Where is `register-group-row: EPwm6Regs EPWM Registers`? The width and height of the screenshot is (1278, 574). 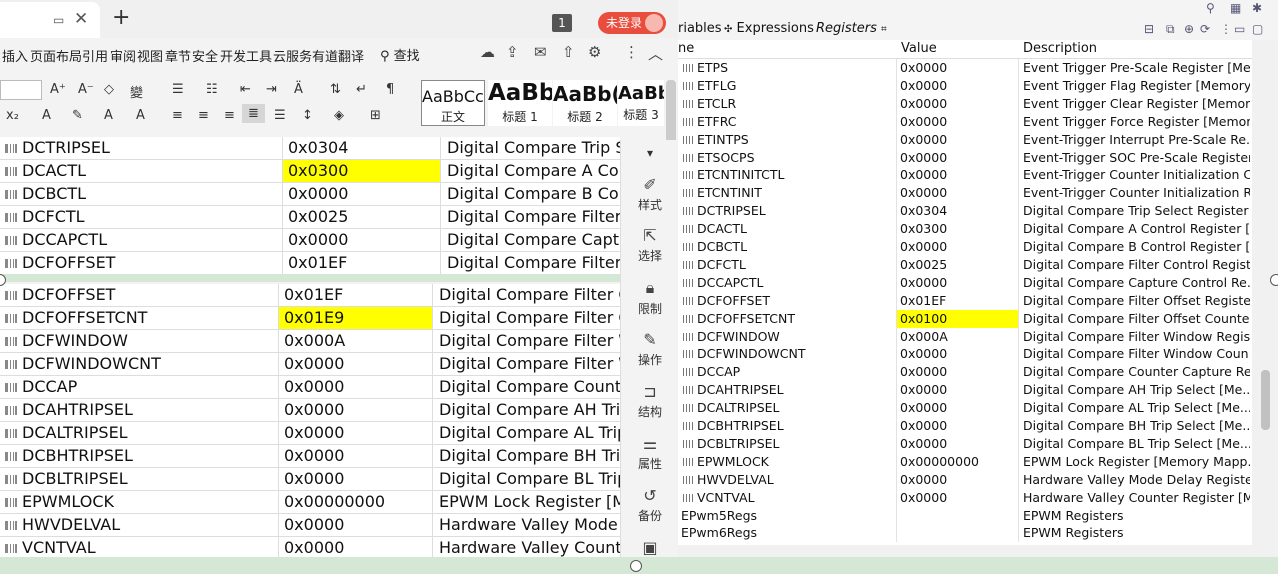
register-group-row: EPwm6Regs EPWM Registers is located at coordinates (964, 533).